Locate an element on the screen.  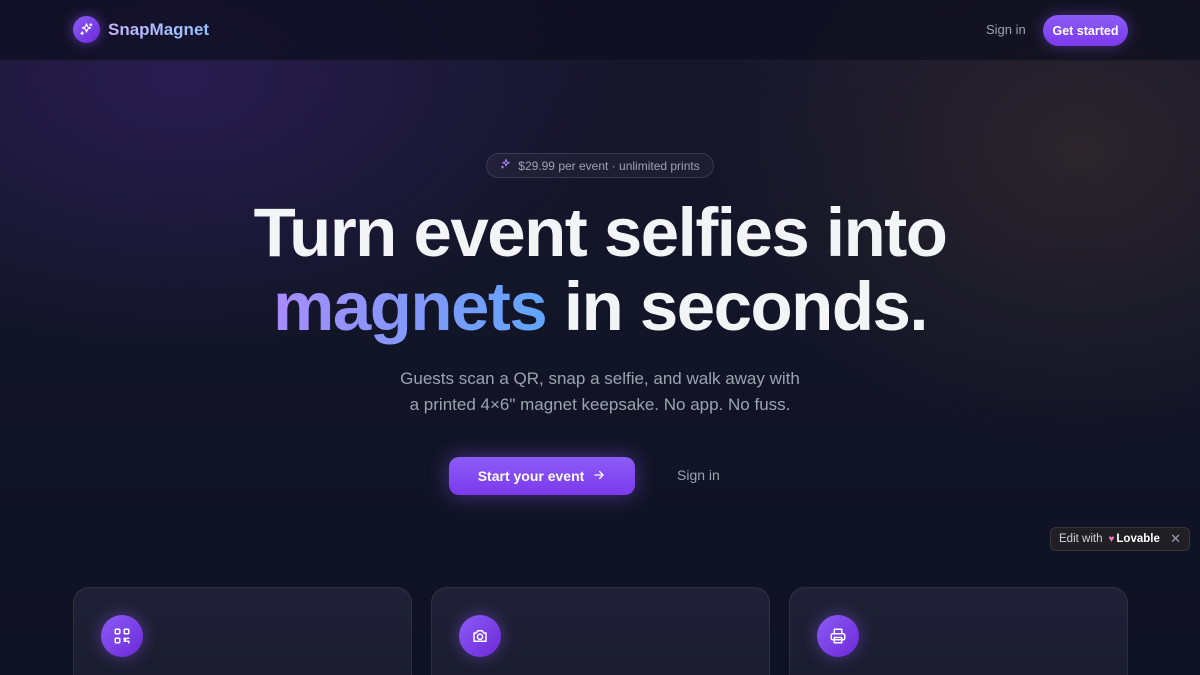
badge-brand: Lovable is located at coordinates (1138, 539).